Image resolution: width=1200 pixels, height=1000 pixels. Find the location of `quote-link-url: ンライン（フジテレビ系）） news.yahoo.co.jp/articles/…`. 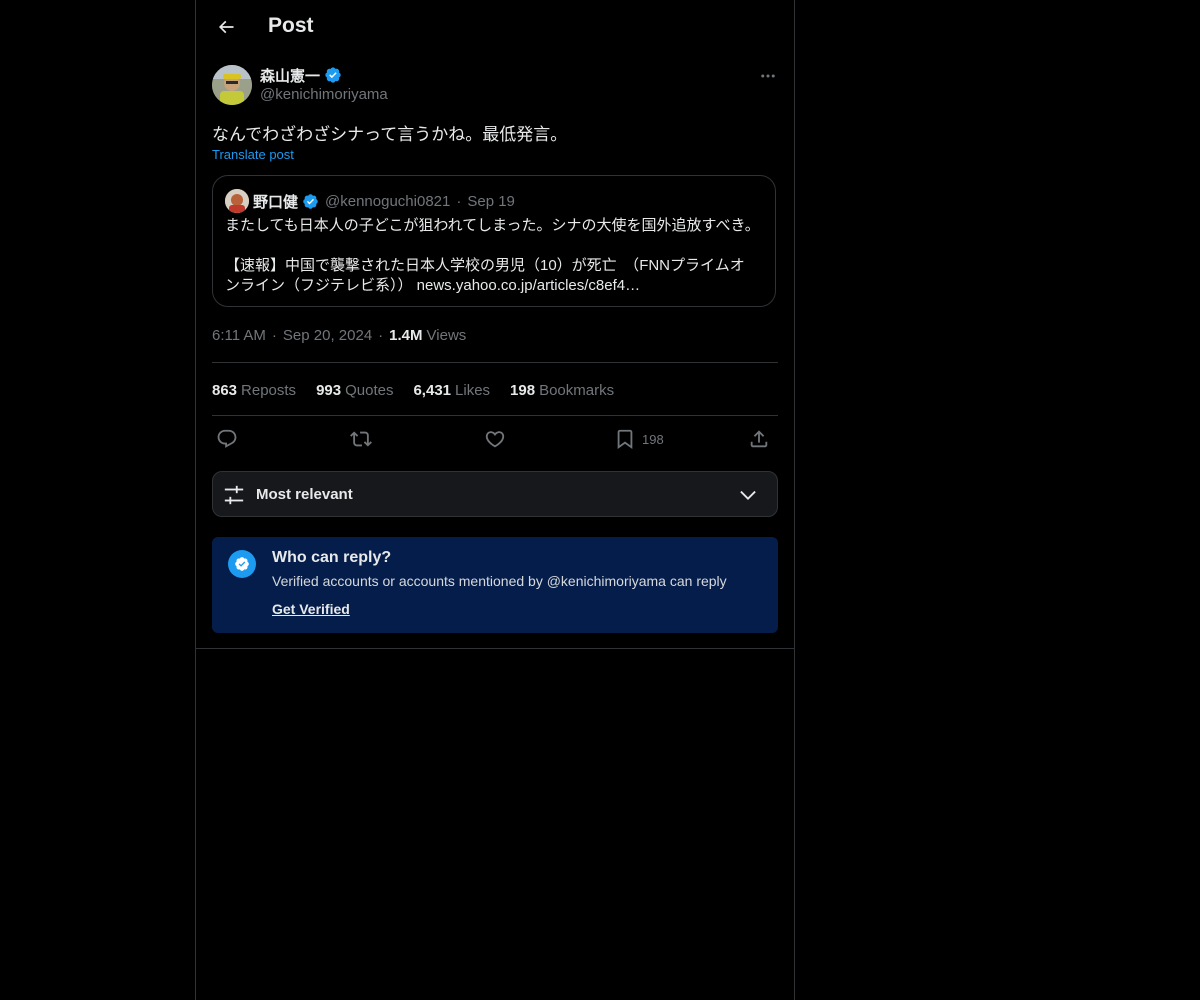

quote-link-url: ンライン（フジテレビ系）） news.yahoo.co.jp/articles/… is located at coordinates (433, 285).